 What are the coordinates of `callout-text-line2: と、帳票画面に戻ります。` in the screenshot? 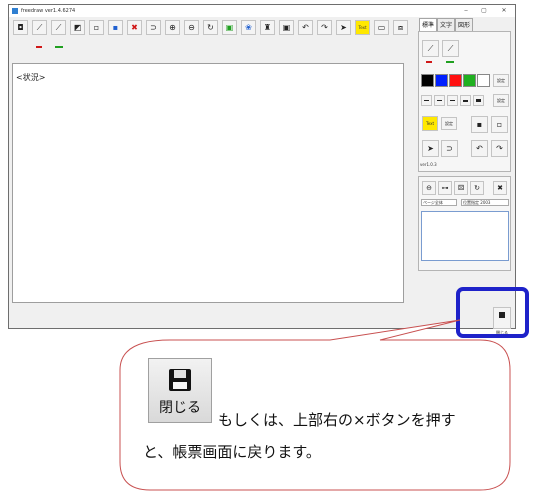 It's located at (232, 452).